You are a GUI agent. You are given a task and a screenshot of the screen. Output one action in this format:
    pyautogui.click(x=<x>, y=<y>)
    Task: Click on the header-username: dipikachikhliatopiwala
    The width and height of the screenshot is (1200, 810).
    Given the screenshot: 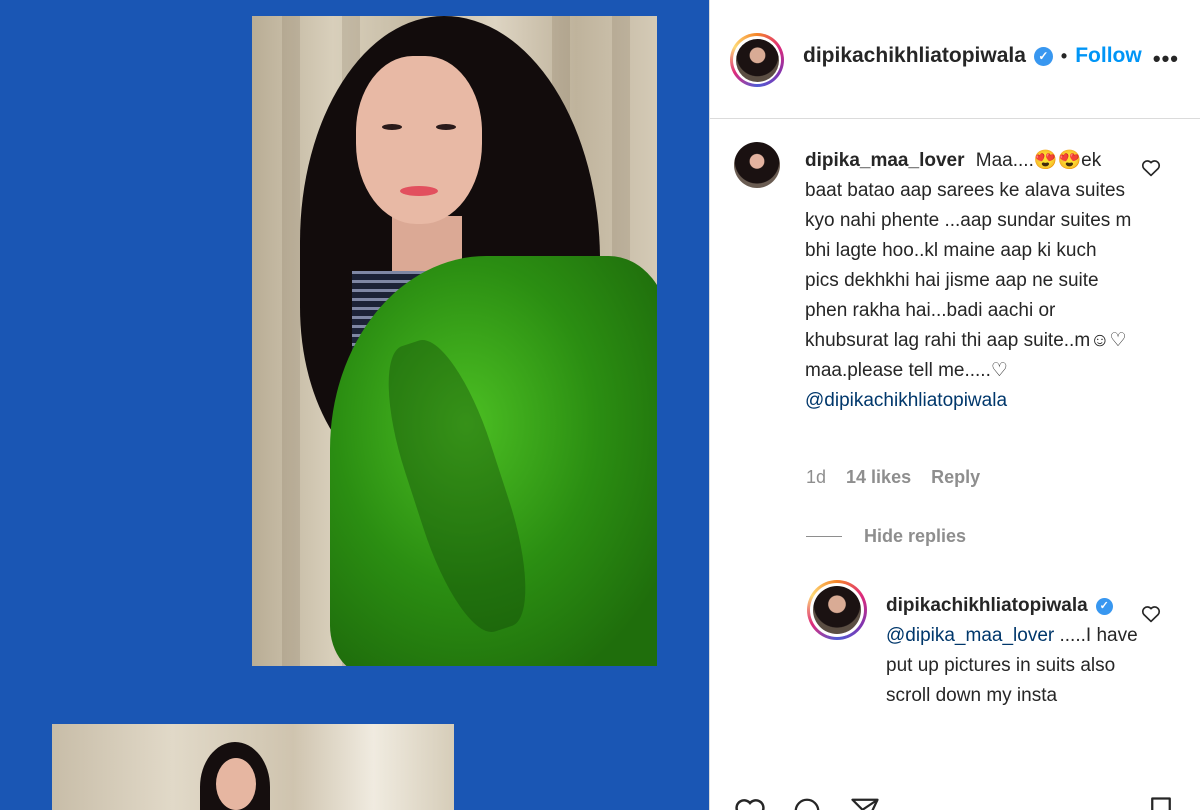 What is the action you would take?
    pyautogui.click(x=914, y=56)
    